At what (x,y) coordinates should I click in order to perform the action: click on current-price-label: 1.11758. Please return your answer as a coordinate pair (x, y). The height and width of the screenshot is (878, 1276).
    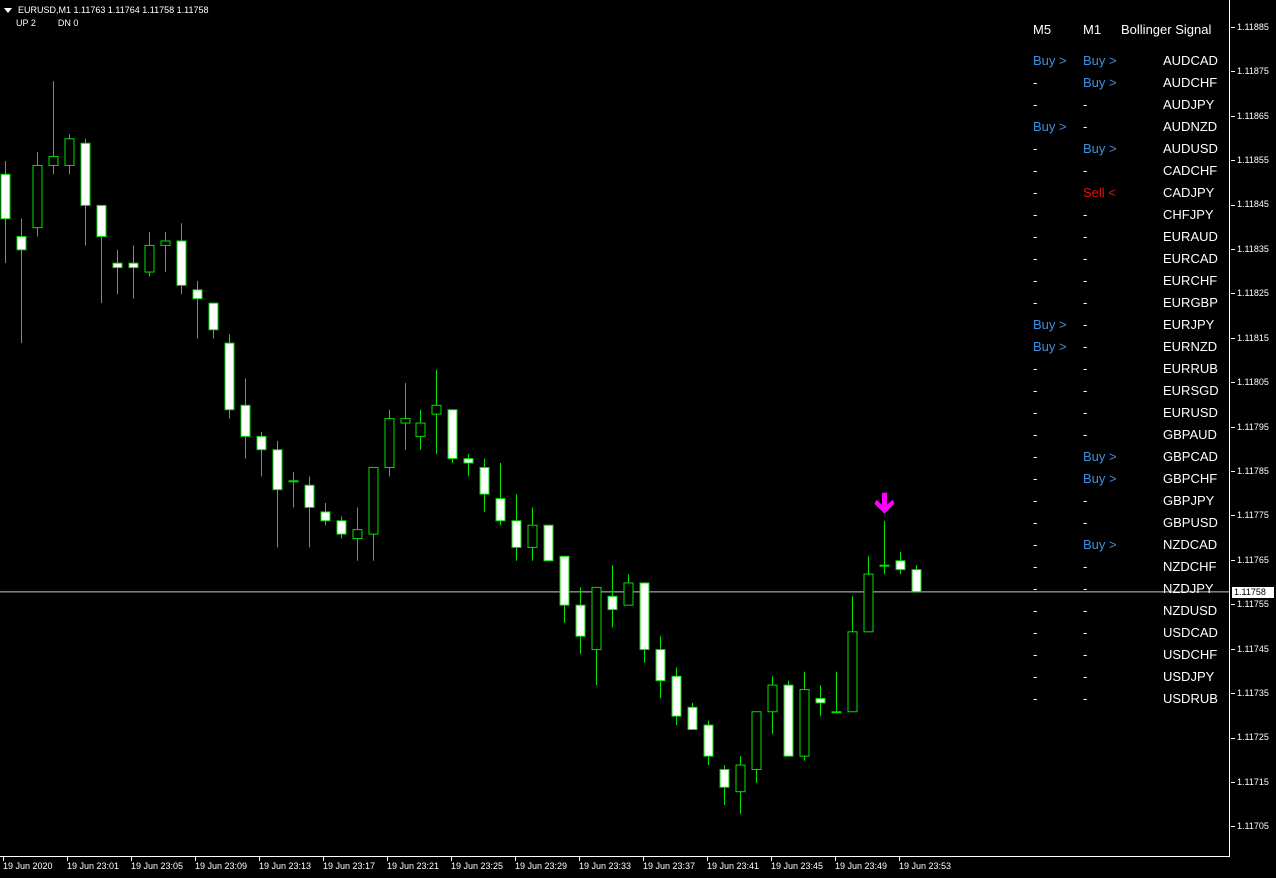
    Looking at the image, I should click on (1253, 592).